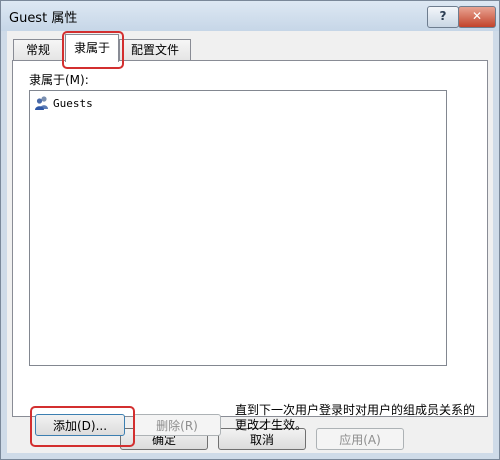 The width and height of the screenshot is (500, 460). What do you see at coordinates (38, 50) in the screenshot?
I see `tab-general: 常规` at bounding box center [38, 50].